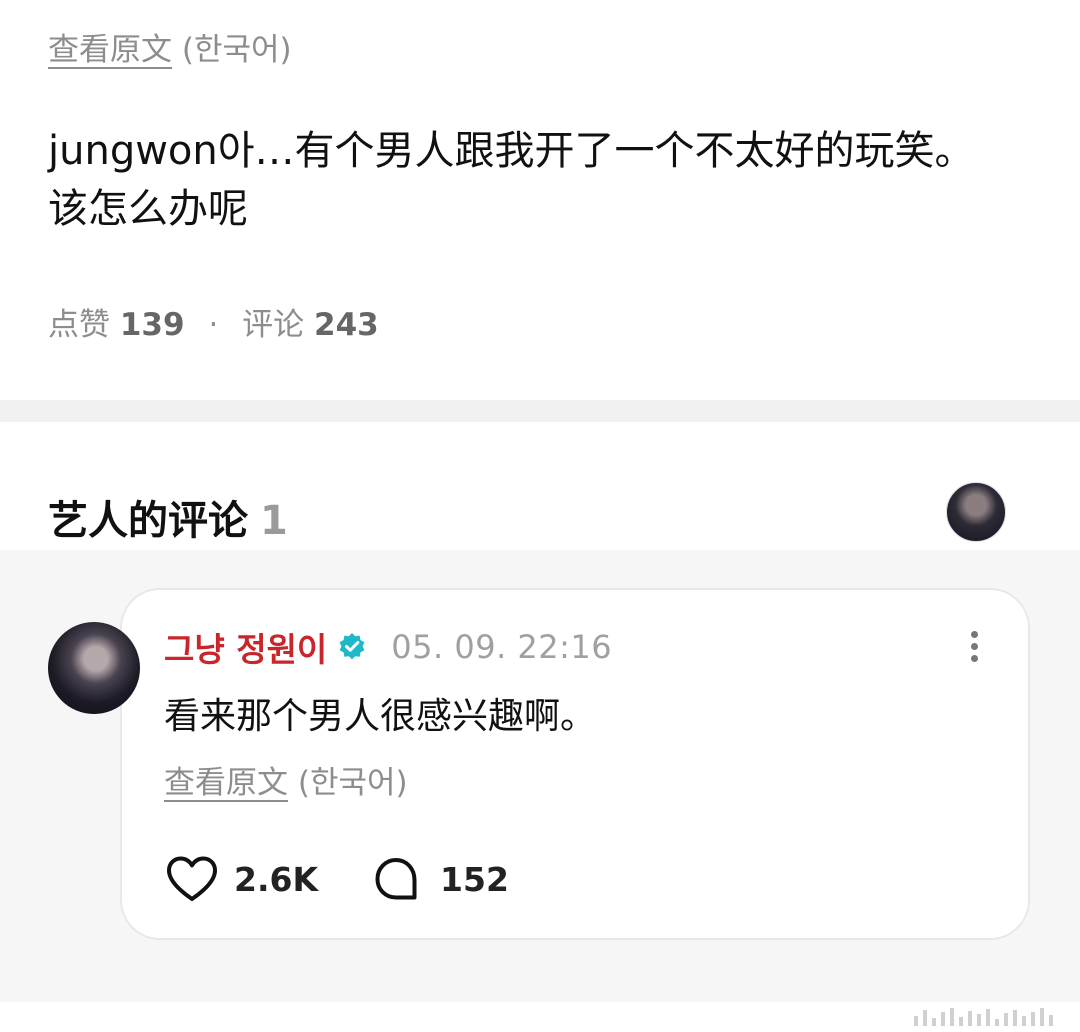 This screenshot has width=1080, height=1032. Describe the element at coordinates (245, 647) in the screenshot. I see `author-name: 그냥 정원이` at that location.